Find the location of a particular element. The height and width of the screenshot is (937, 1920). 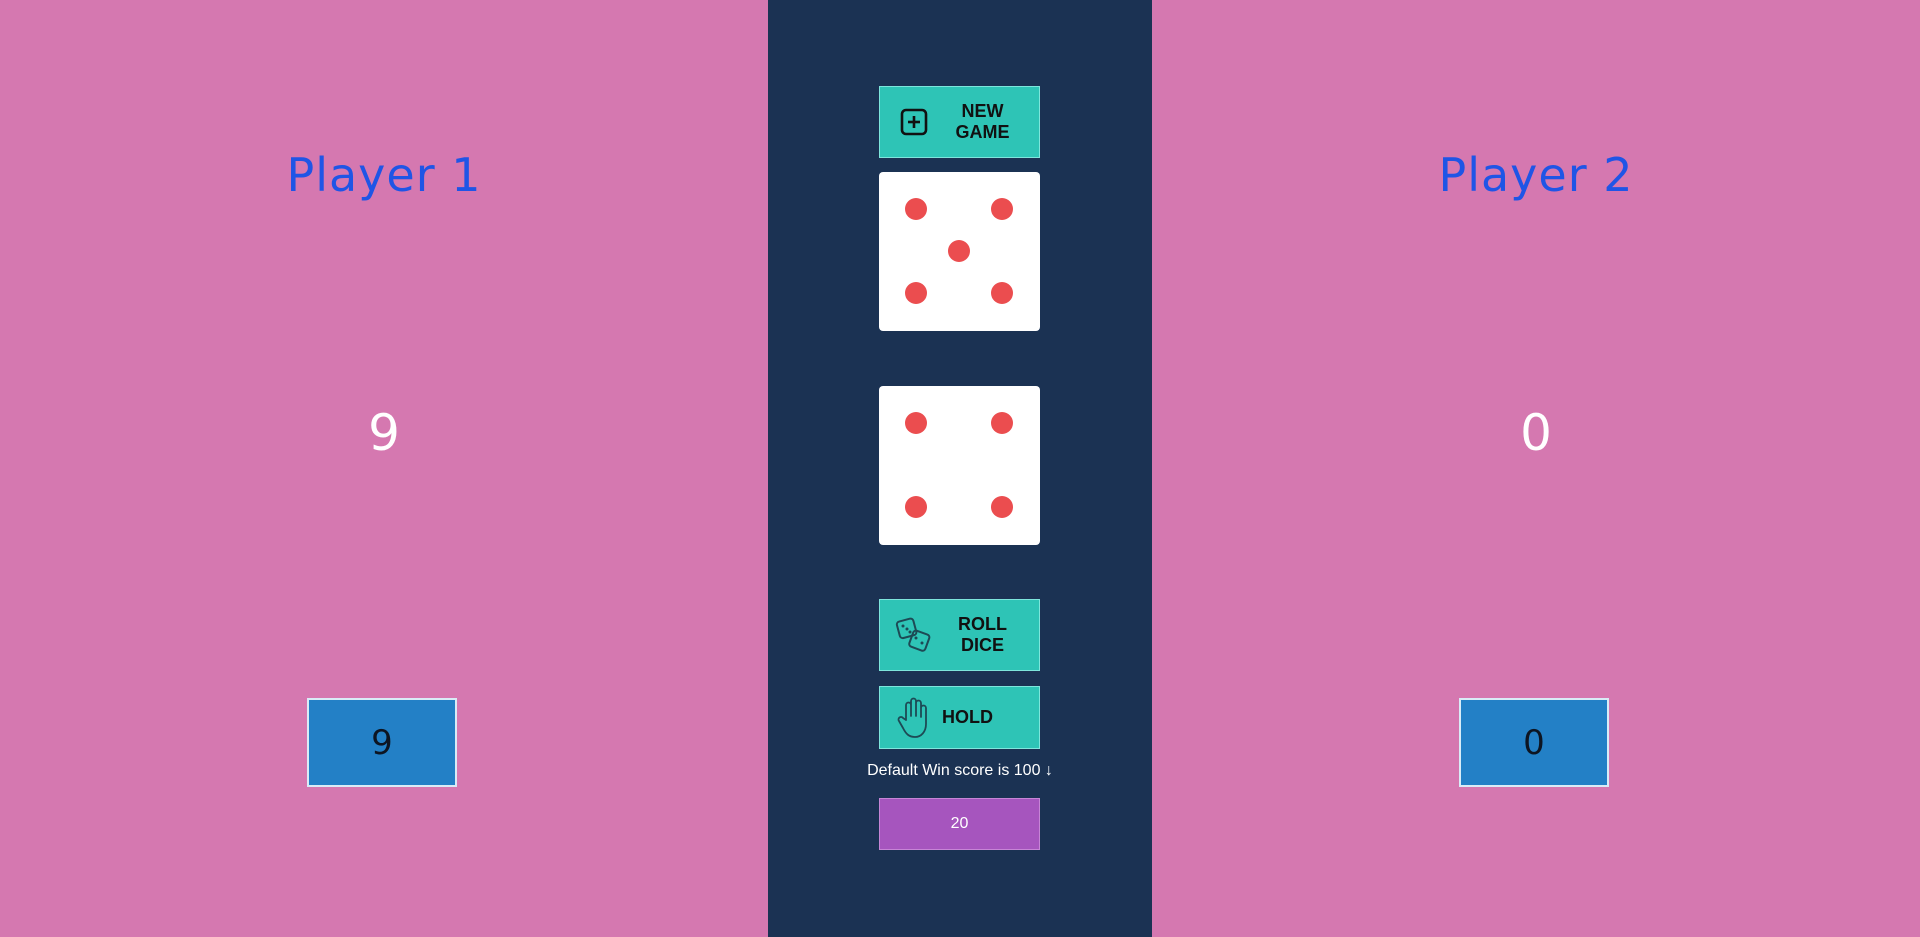

hold-button: HOLD is located at coordinates (959, 717).